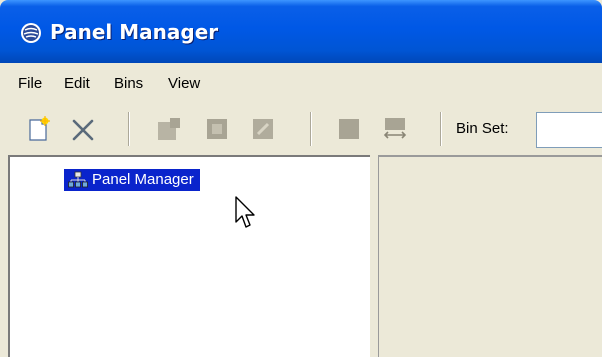 The width and height of the screenshot is (602, 357). I want to click on bin-icon, so click(217, 129).